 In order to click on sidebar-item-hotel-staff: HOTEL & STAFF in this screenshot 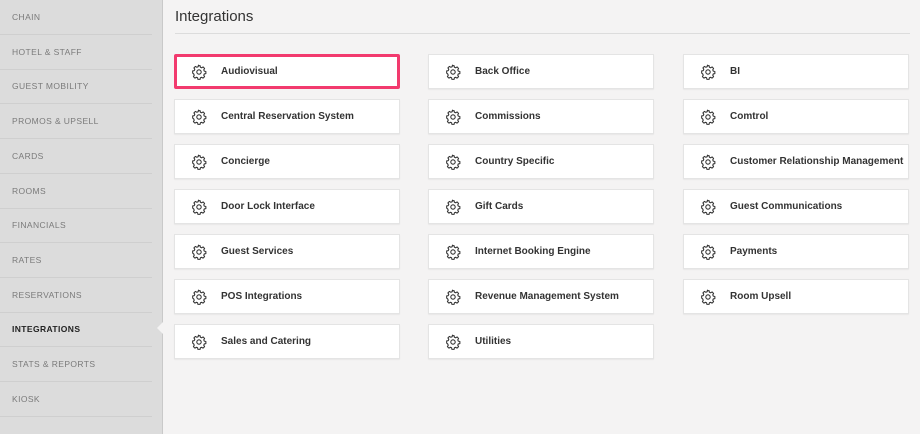, I will do `click(76, 52)`.